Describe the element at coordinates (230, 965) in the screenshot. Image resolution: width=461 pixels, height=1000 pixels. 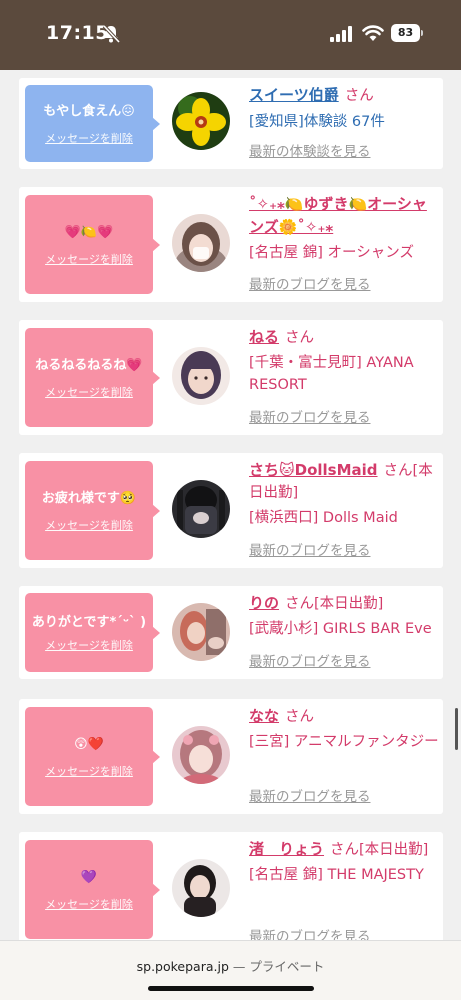
I see `url-text: sp.pokepara.jp — プライベート` at that location.